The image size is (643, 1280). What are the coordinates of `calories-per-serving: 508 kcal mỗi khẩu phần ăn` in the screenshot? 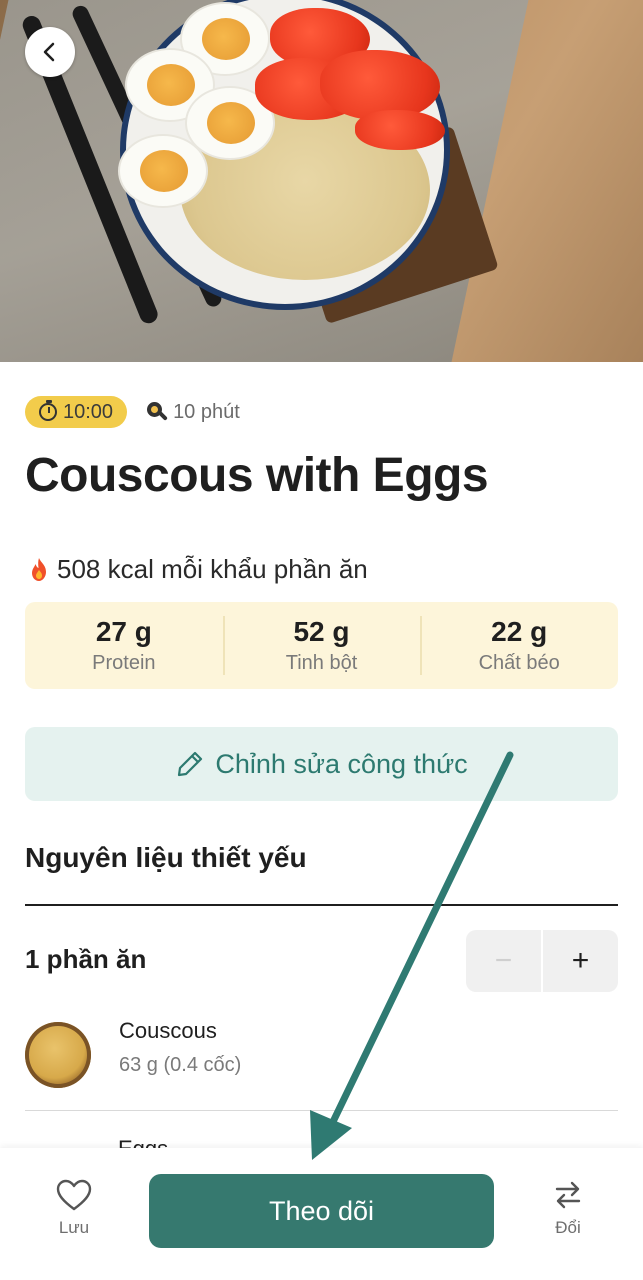 It's located at (196, 569).